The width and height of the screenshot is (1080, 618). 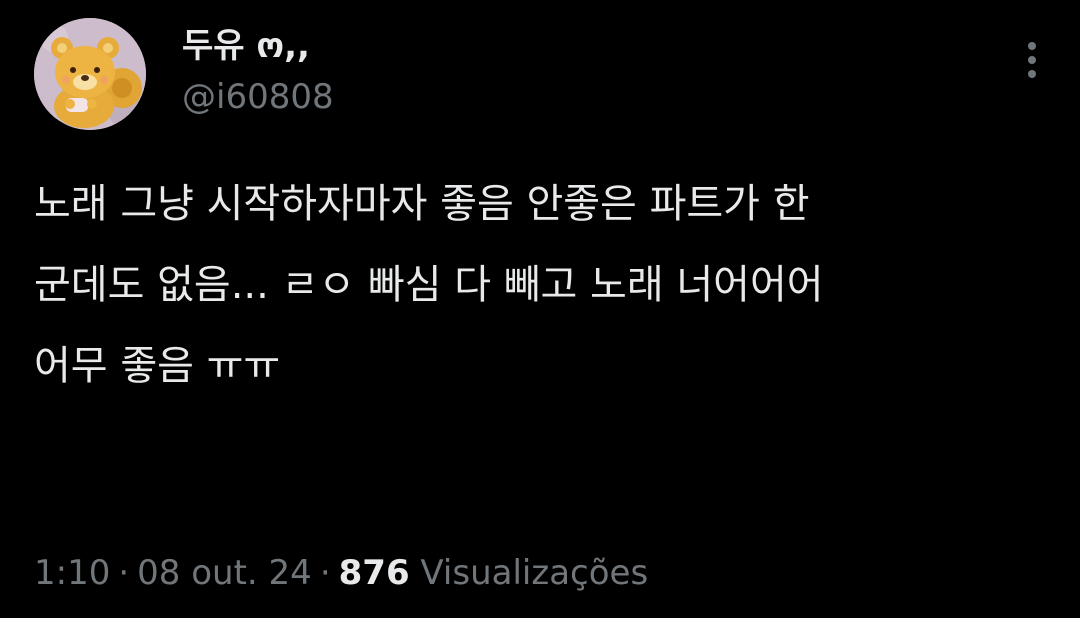 I want to click on tweet-text-line: 어무 좋음 ㅠㅠ, so click(x=157, y=366).